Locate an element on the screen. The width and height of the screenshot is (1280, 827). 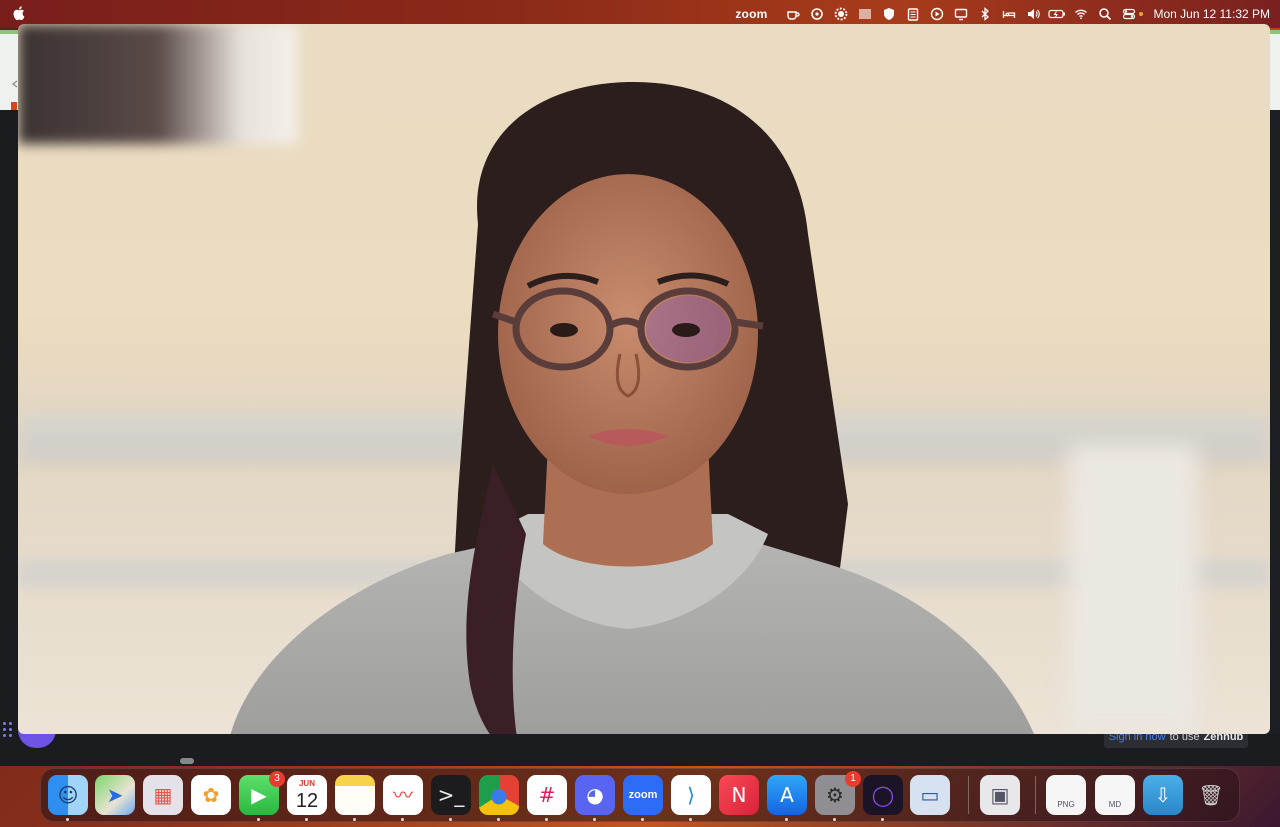
preview-glyph: ▣ is located at coordinates (1000, 795).